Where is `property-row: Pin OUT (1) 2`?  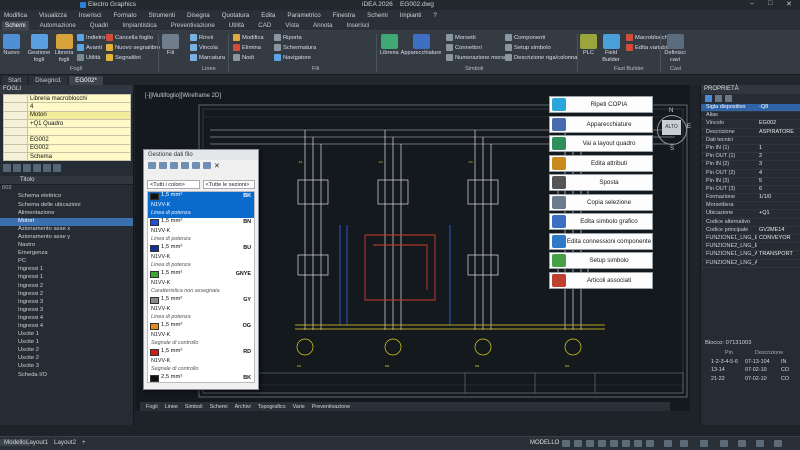
property-row: Pin OUT (1) 2 is located at coordinates (750, 157).